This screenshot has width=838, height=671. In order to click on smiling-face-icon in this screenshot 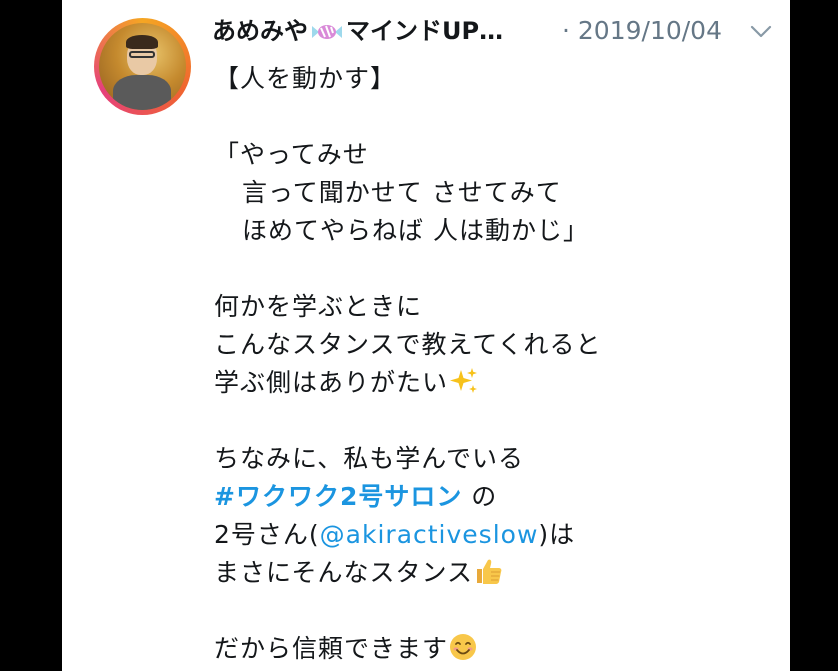, I will do `click(463, 647)`.